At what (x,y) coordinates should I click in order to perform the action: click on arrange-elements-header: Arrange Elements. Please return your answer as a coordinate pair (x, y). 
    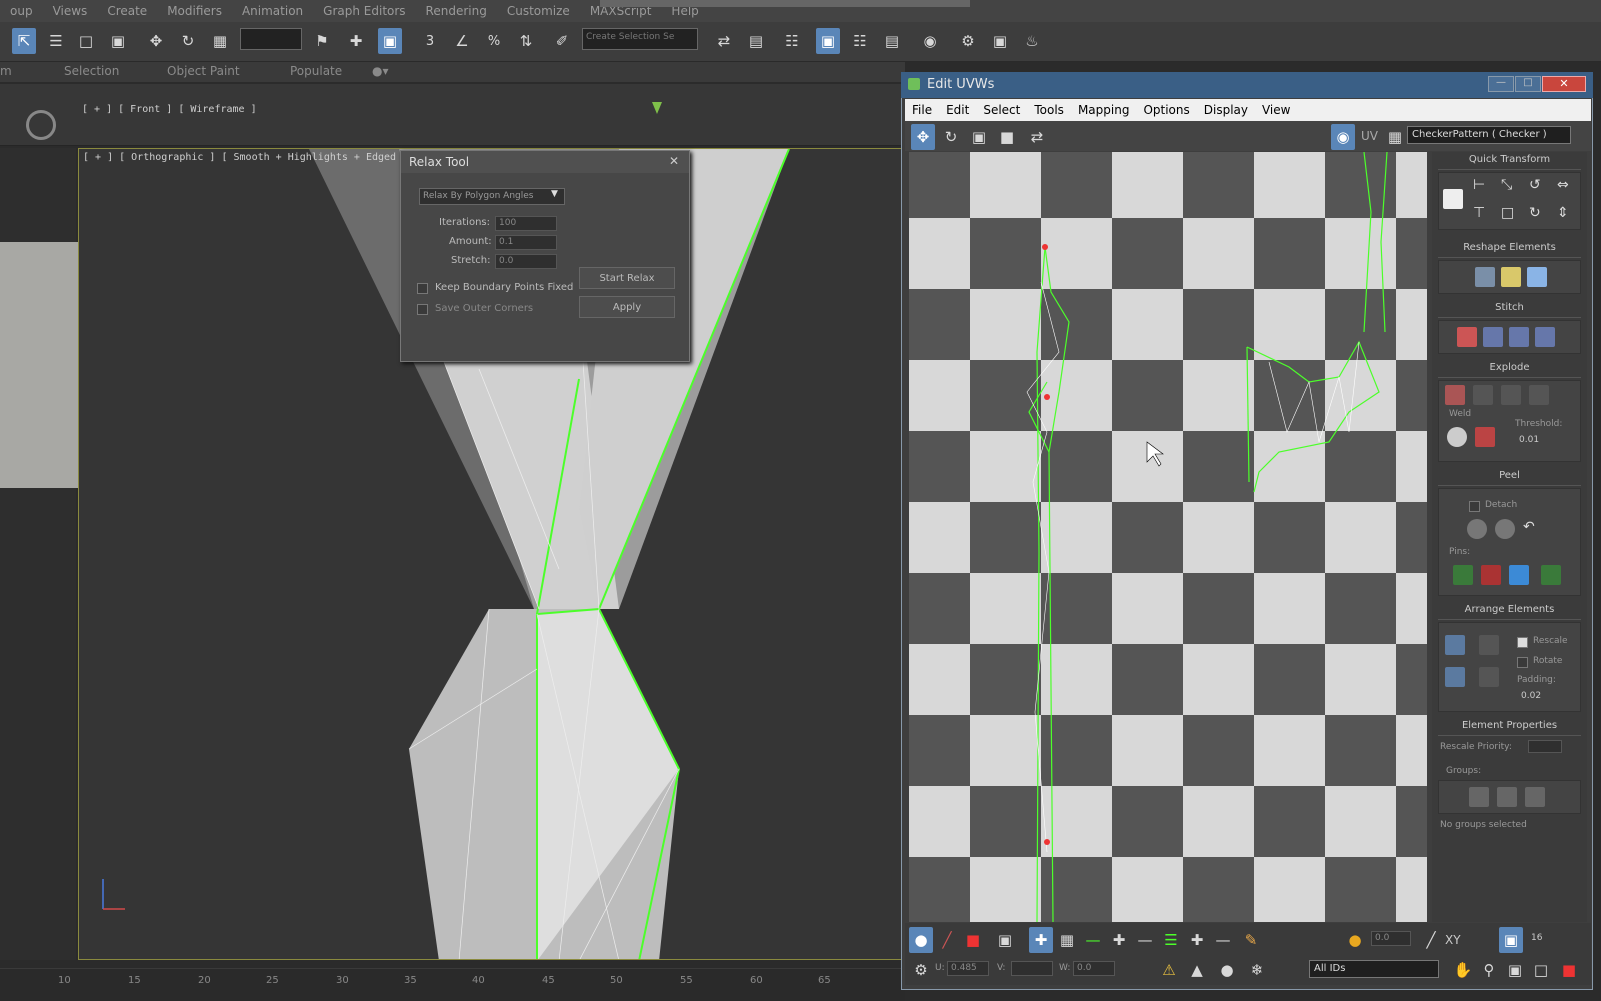
    Looking at the image, I should click on (1509, 612).